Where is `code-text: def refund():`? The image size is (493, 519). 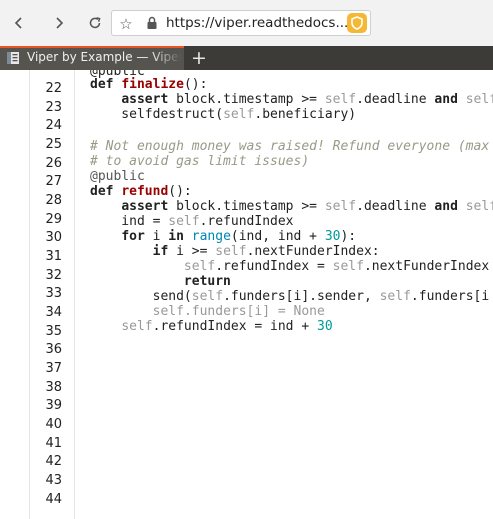
code-text: def refund(): is located at coordinates (141, 191).